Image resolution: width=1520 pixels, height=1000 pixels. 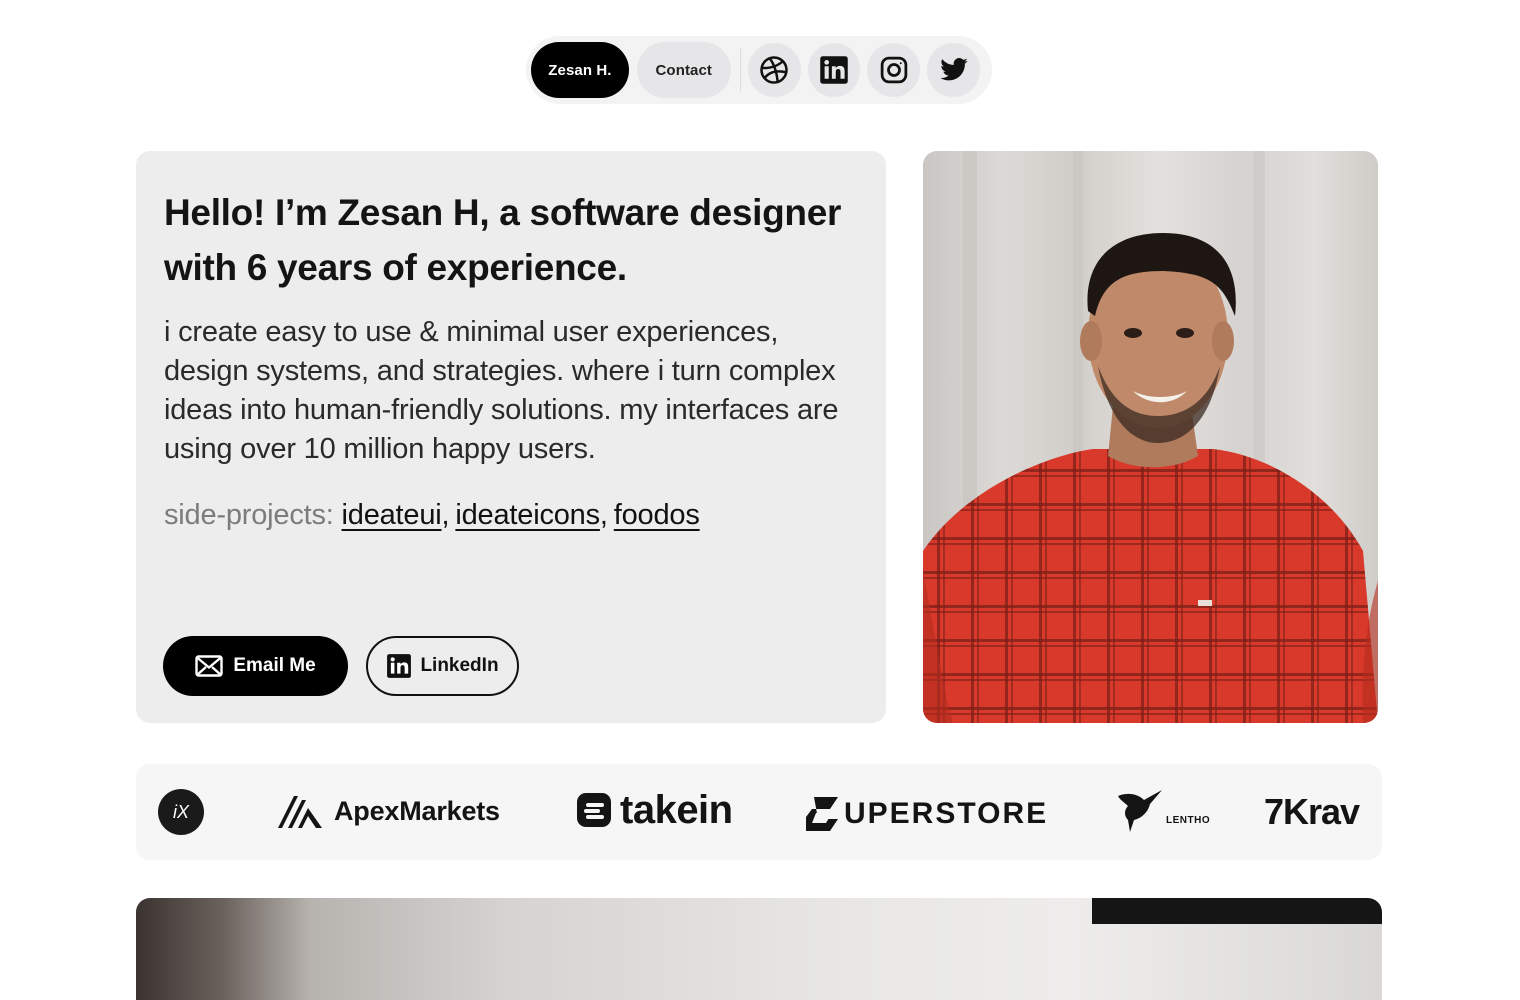 I want to click on featured-work-image, so click(x=759, y=949).